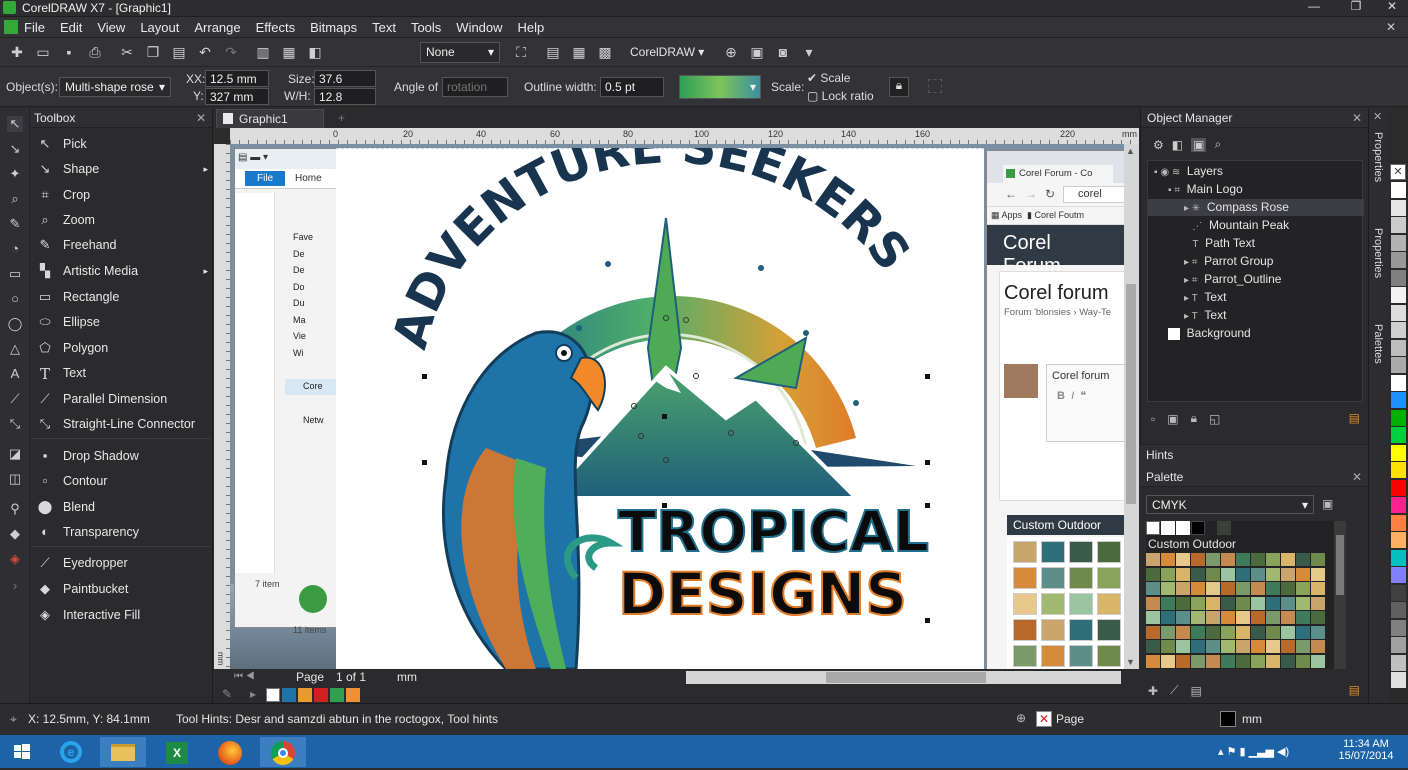  What do you see at coordinates (1130, 151) in the screenshot?
I see `scroll-up-icon: ▲` at bounding box center [1130, 151].